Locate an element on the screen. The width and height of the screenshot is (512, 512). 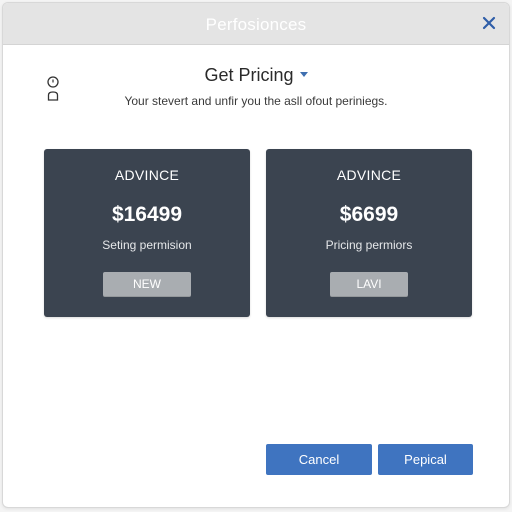
pricing-heading: Get Pricing is located at coordinates (249, 75).